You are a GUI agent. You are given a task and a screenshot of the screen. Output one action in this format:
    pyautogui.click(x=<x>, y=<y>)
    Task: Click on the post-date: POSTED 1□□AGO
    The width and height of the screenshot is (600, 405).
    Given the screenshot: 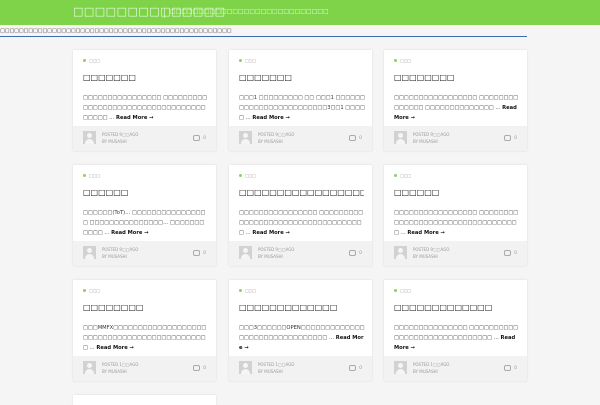 What is the action you would take?
    pyautogui.click(x=431, y=364)
    